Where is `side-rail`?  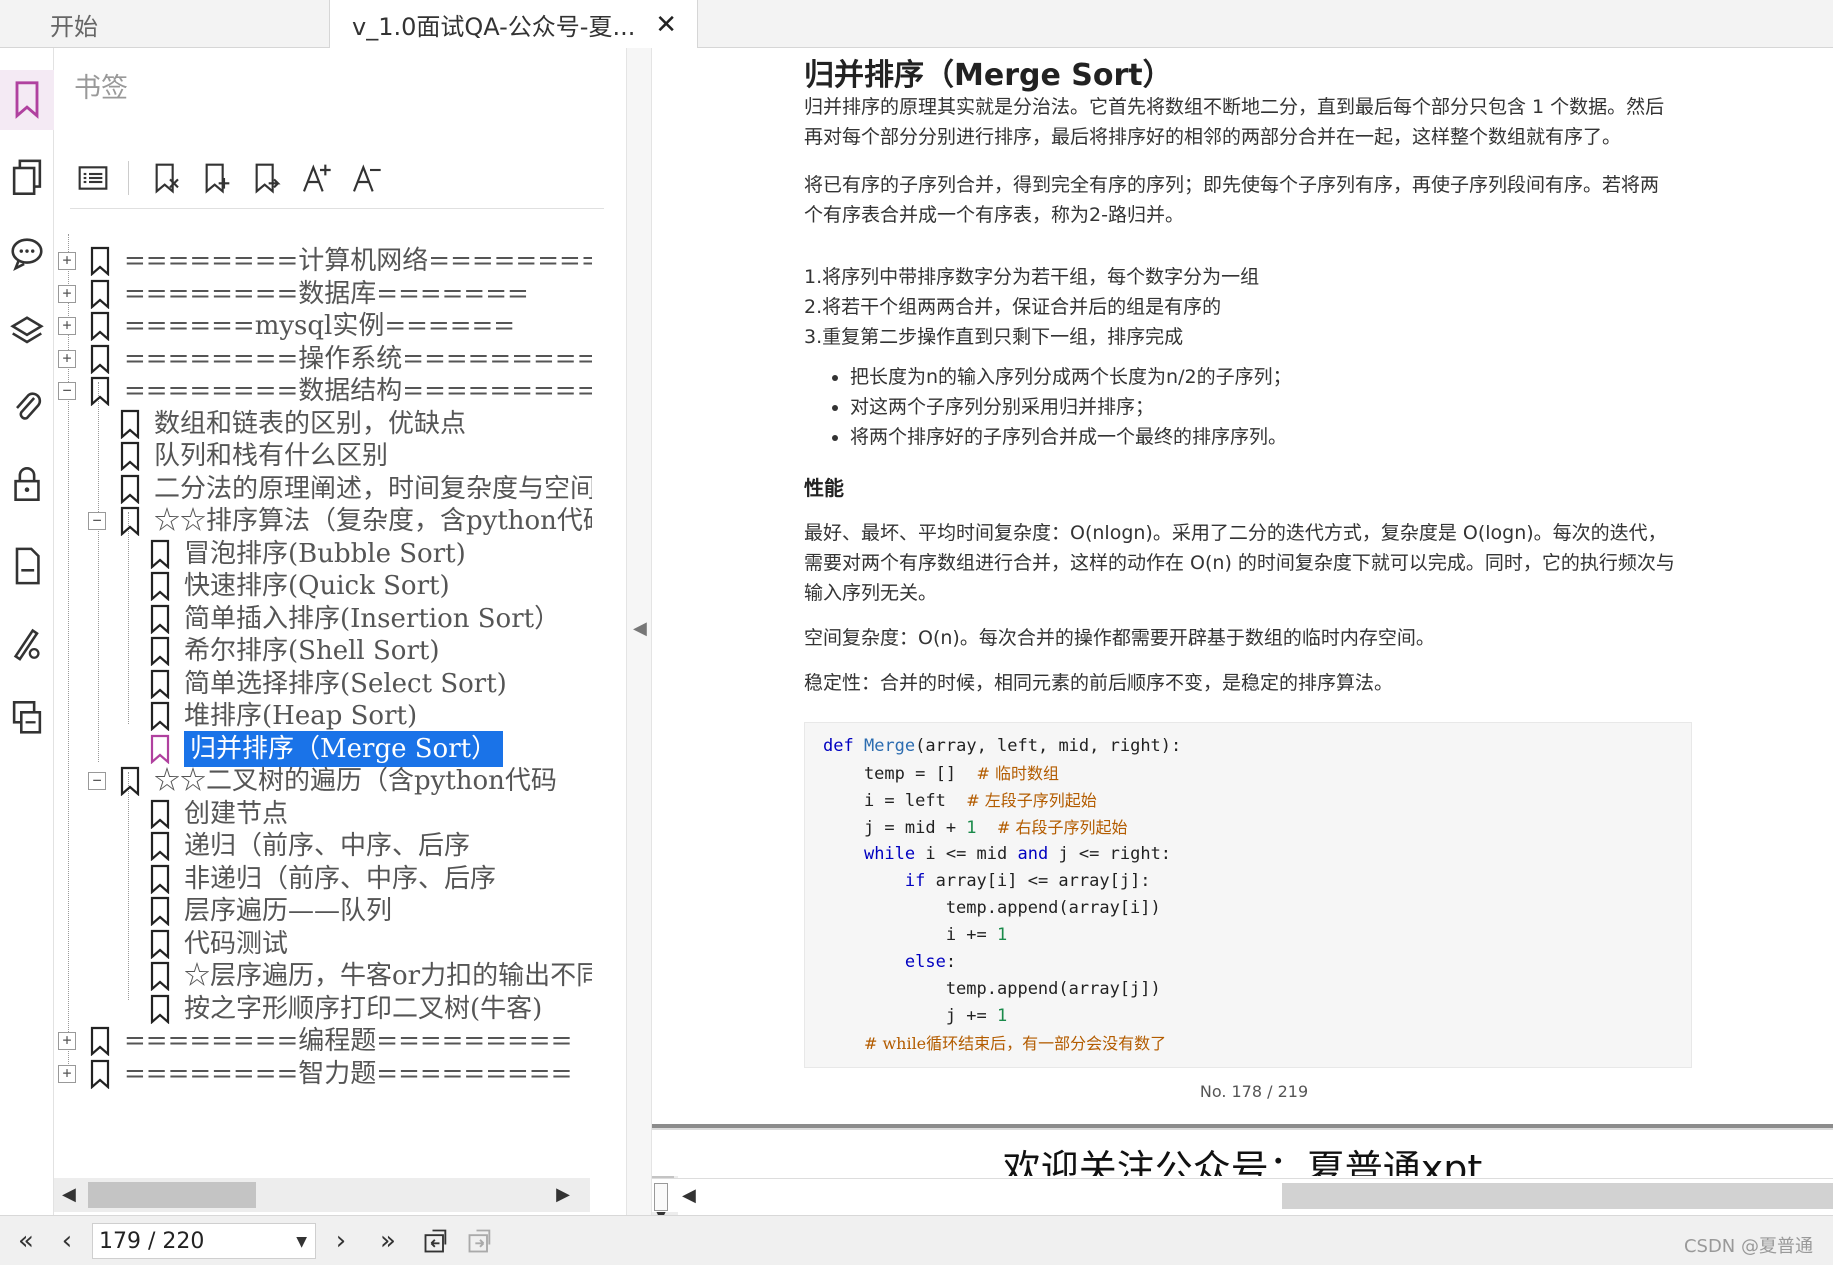 side-rail is located at coordinates (27, 631).